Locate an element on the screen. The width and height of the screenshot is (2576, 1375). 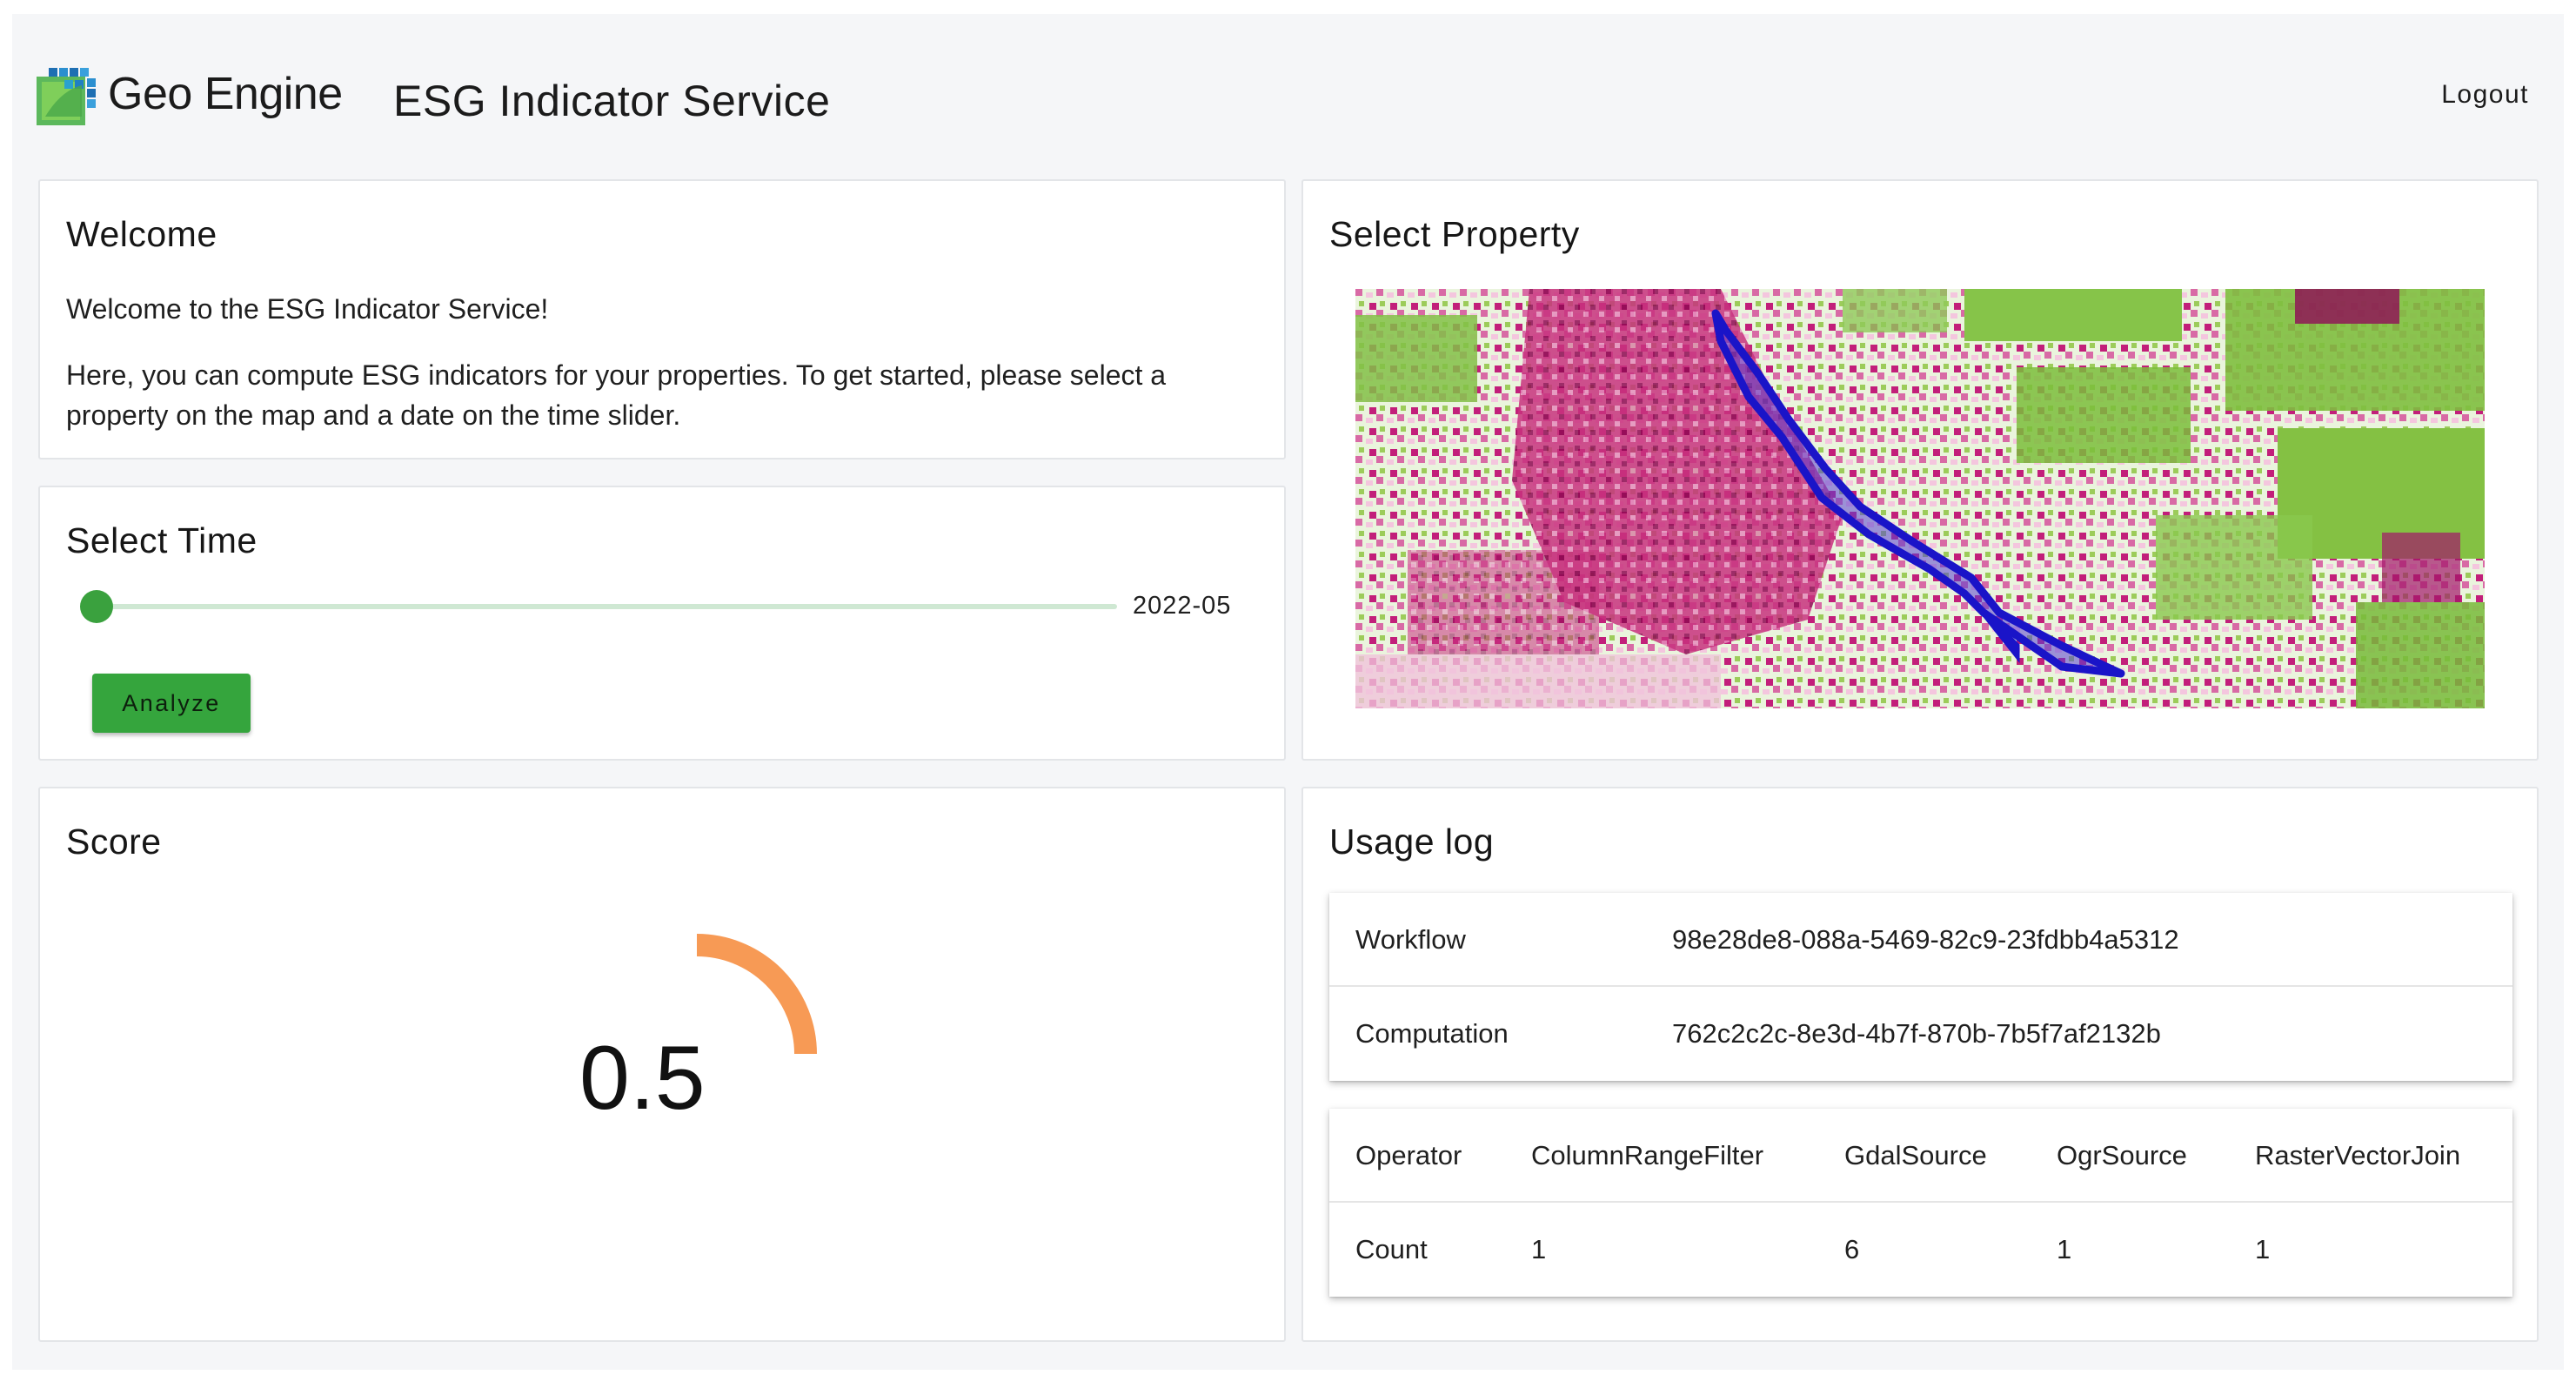
brand-name: Geo Engine is located at coordinates (225, 94).